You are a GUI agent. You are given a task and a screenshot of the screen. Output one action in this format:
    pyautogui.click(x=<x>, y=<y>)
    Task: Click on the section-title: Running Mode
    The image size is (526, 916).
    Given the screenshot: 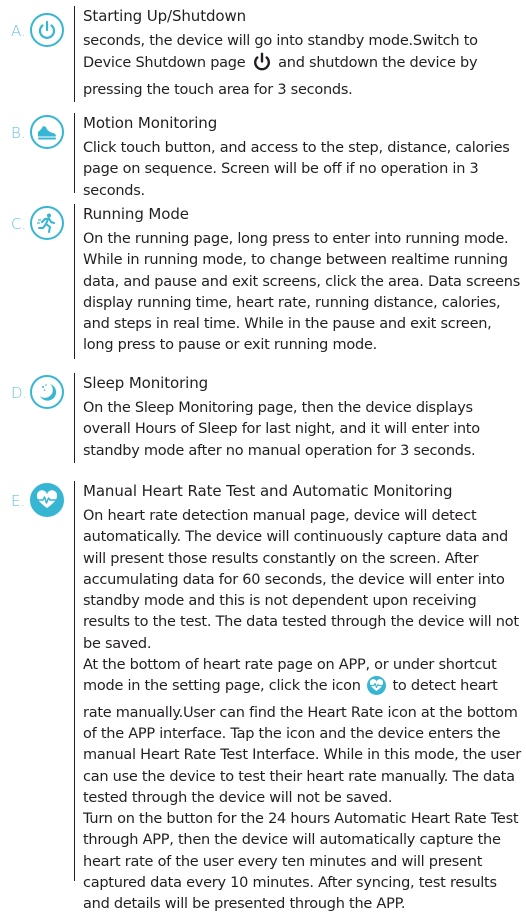 What is the action you would take?
    pyautogui.click(x=136, y=214)
    